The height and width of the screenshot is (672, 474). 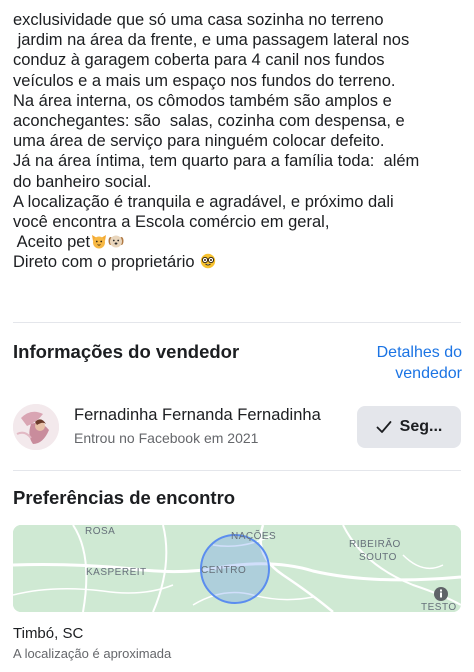 I want to click on pets-text: Aceito pet, so click(x=52, y=242).